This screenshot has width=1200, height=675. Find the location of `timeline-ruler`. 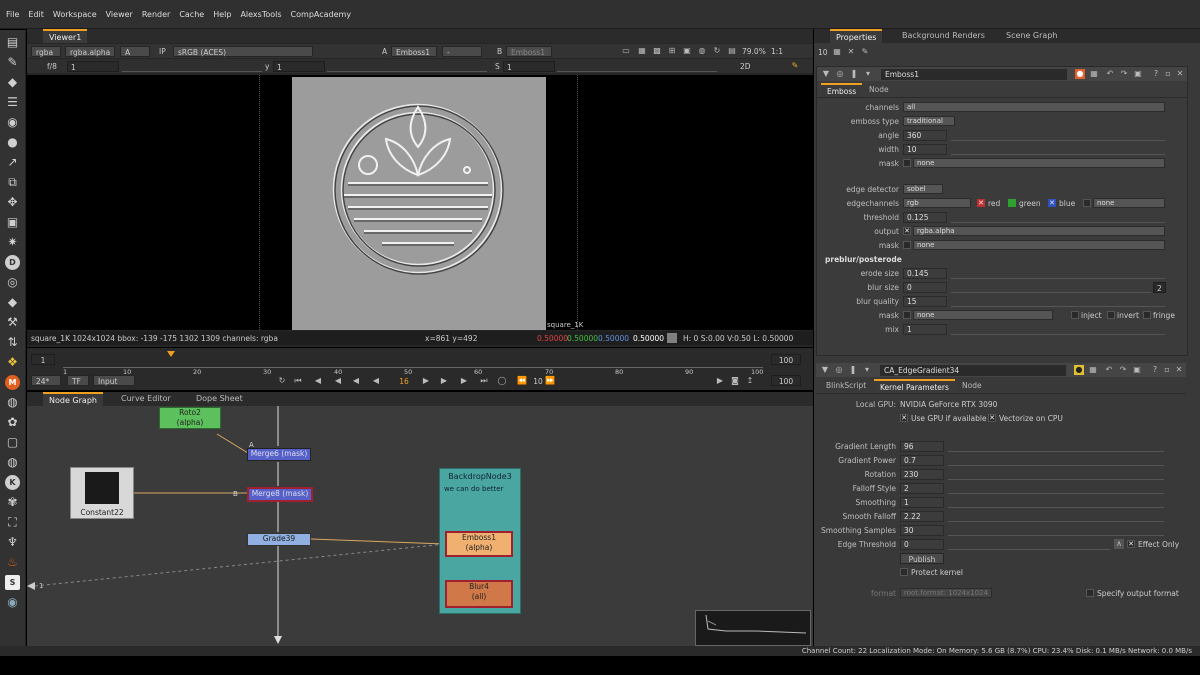

timeline-ruler is located at coordinates (413, 363).